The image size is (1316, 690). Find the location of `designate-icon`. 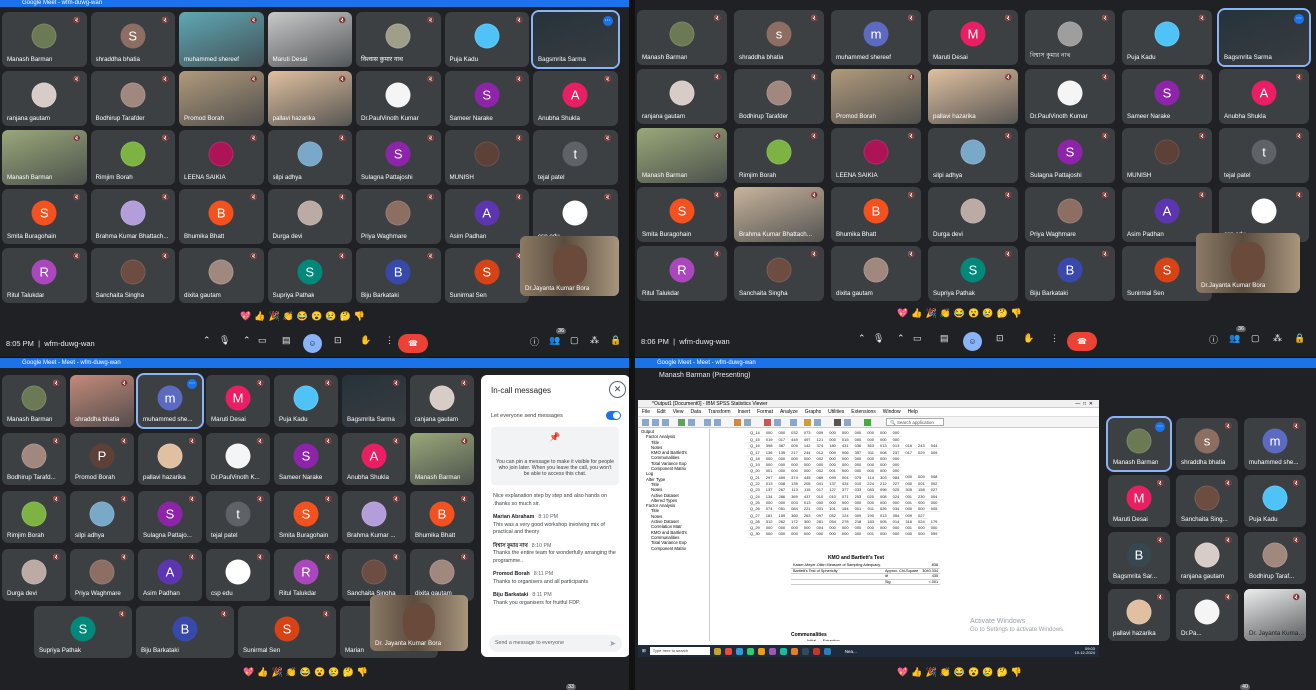

designate-icon is located at coordinates (793, 422).